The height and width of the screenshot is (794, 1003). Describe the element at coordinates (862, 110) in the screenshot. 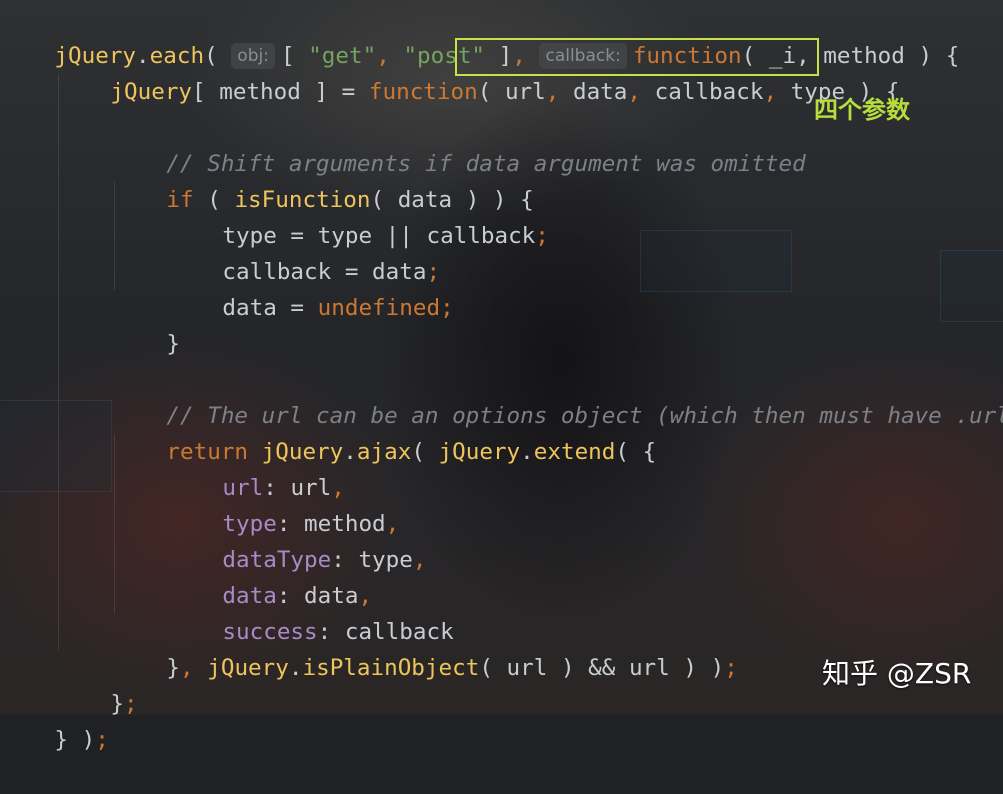

I see `parameters-annotation: 四个参数` at that location.